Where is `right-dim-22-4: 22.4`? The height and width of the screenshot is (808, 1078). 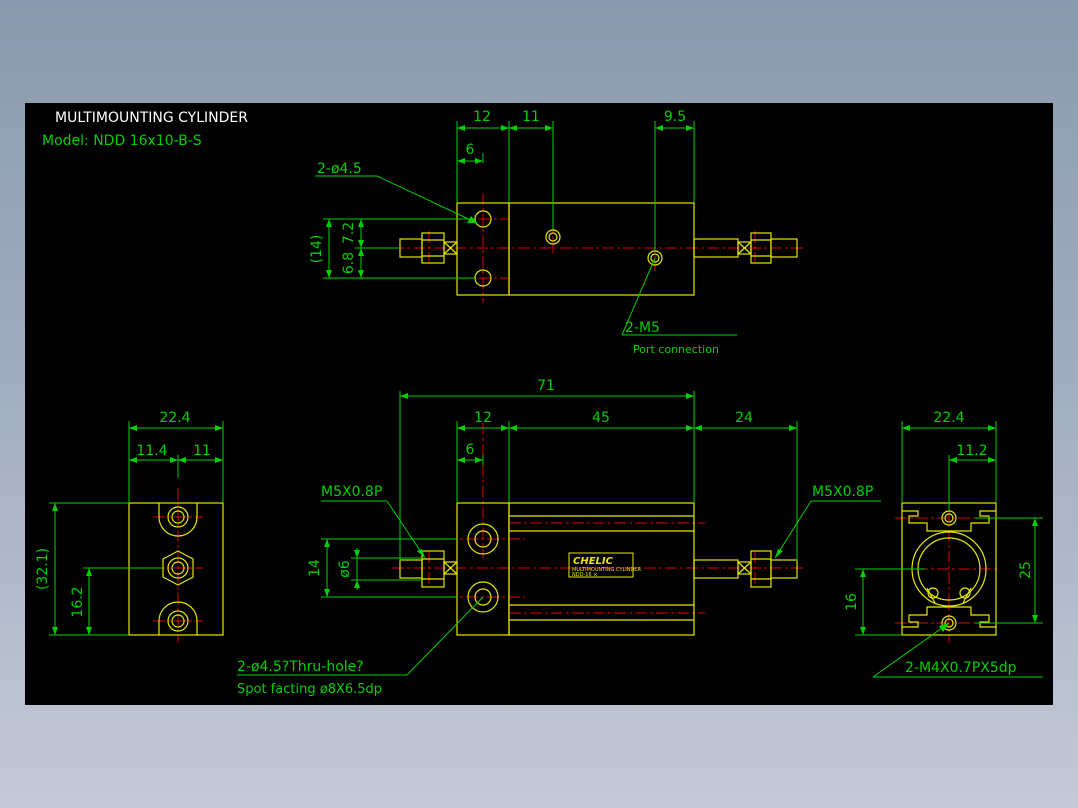
right-dim-22-4: 22.4 is located at coordinates (948, 418).